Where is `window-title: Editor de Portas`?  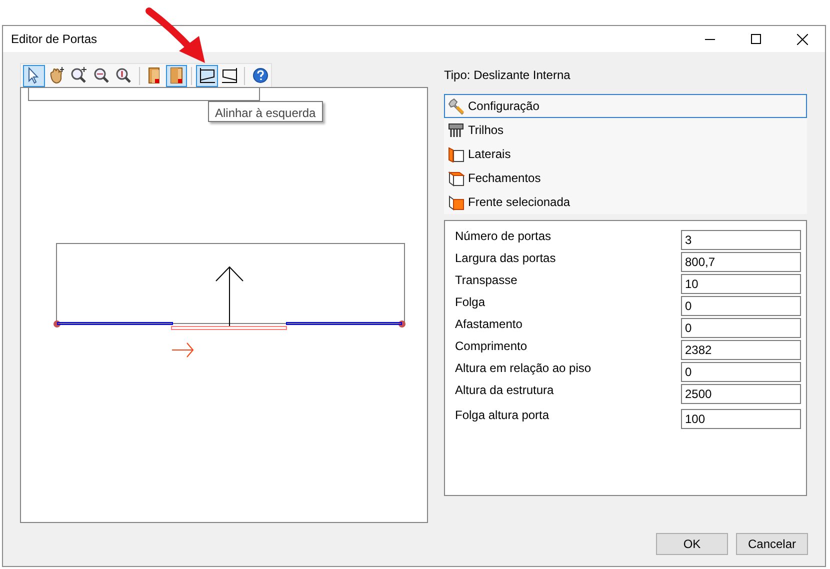 window-title: Editor de Portas is located at coordinates (54, 39).